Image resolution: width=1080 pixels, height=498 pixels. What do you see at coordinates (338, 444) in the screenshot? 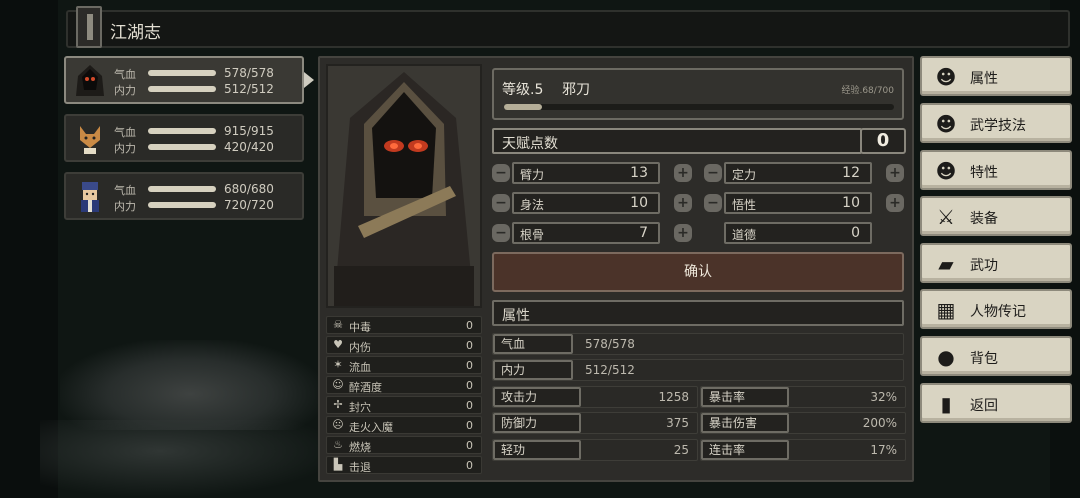
I see `flame-icon: ♨` at bounding box center [338, 444].